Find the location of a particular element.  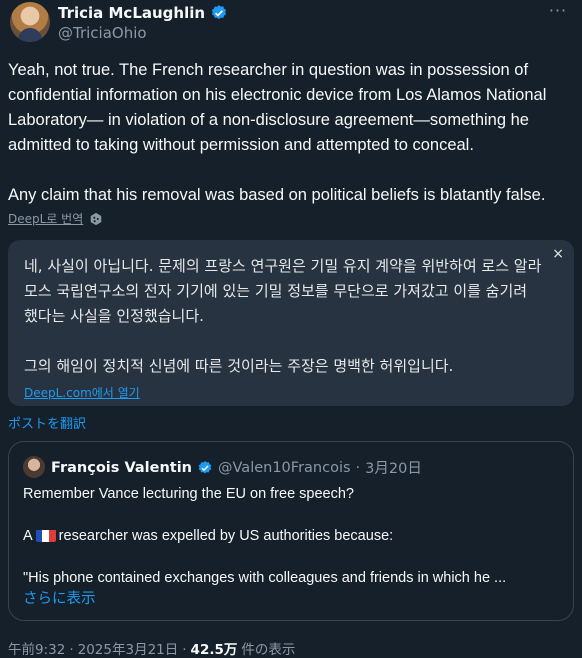

deepl-translate-row: DeepL로 번역 is located at coordinates (55, 218).